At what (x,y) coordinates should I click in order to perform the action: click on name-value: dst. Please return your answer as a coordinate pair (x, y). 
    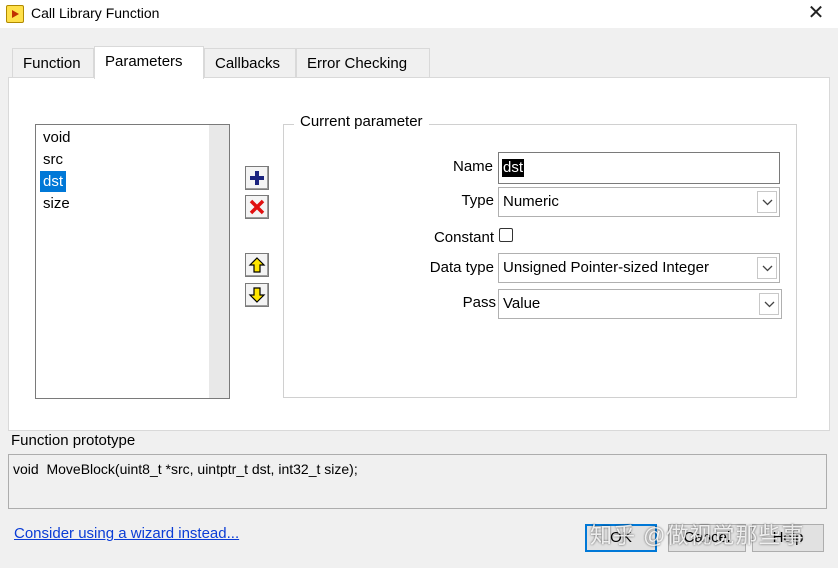
    Looking at the image, I should click on (513, 168).